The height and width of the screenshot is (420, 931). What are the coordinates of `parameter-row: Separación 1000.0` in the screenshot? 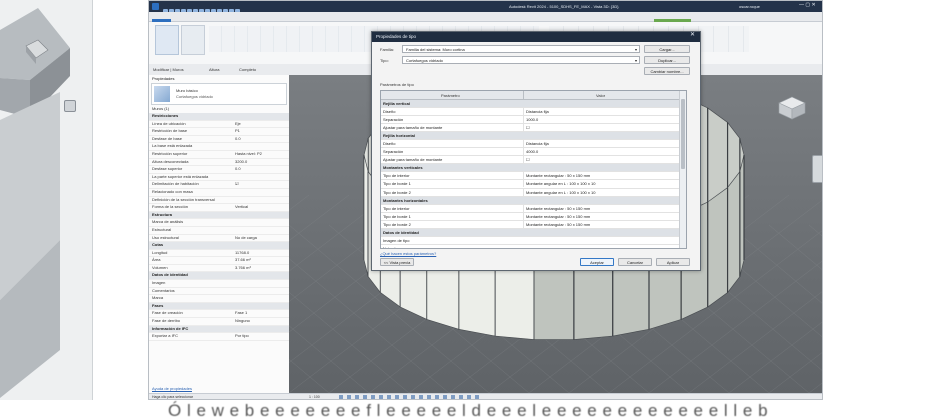 It's located at (533, 120).